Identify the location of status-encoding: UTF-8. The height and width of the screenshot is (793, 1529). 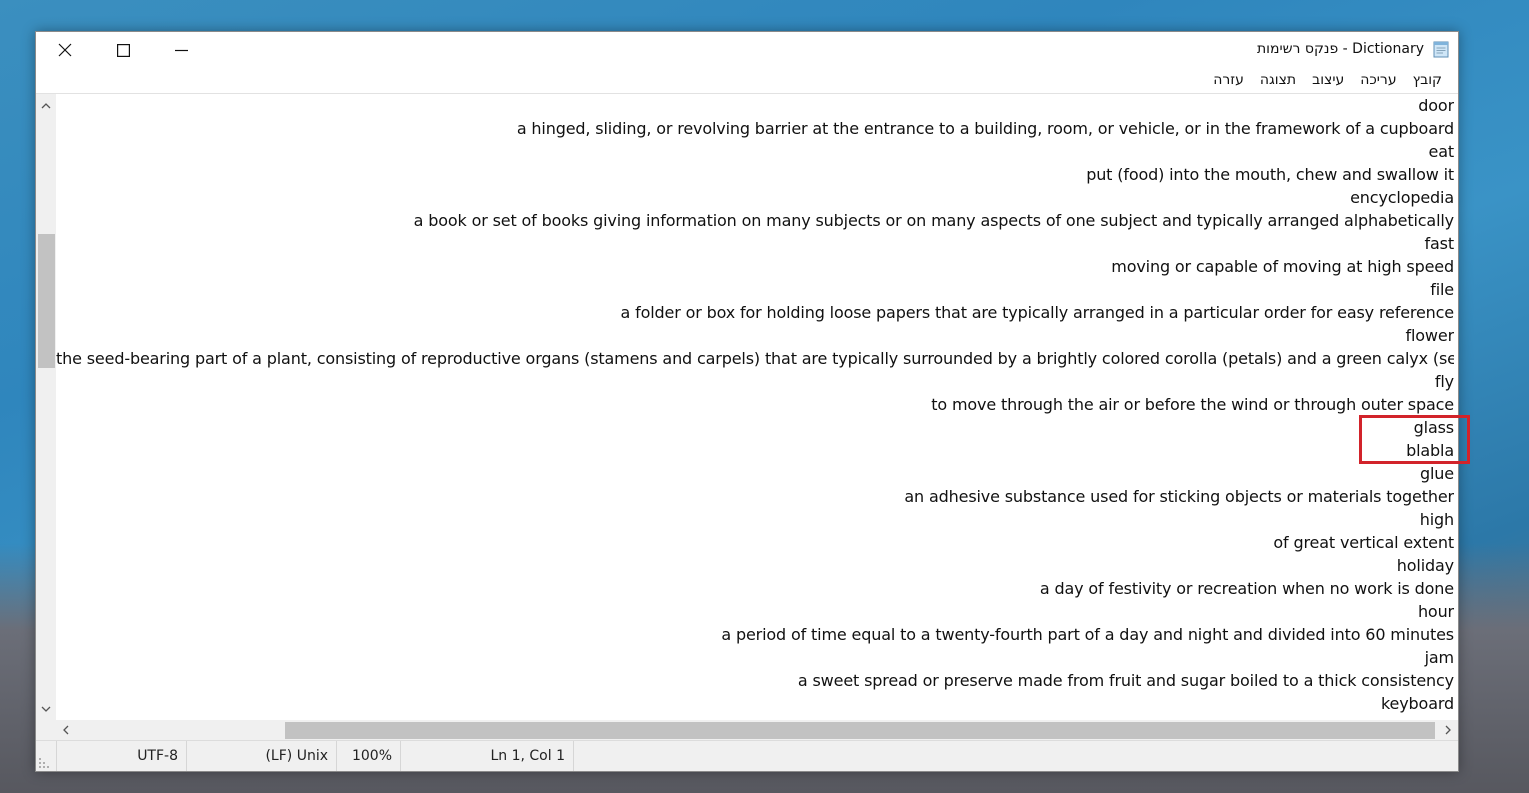
(121, 756).